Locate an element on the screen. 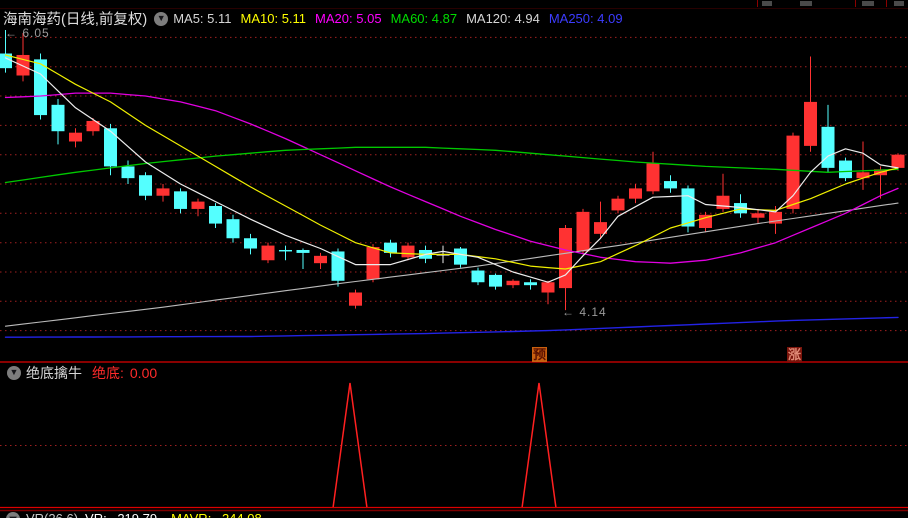 The height and width of the screenshot is (518, 908). ma10-readout: MA10: 5.11 is located at coordinates (273, 18).